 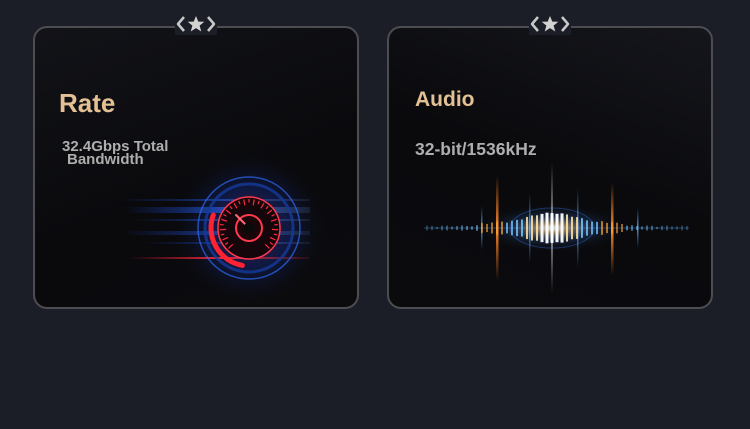 What do you see at coordinates (476, 149) in the screenshot?
I see `audio-subtitle: 32-bit/1536kHz` at bounding box center [476, 149].